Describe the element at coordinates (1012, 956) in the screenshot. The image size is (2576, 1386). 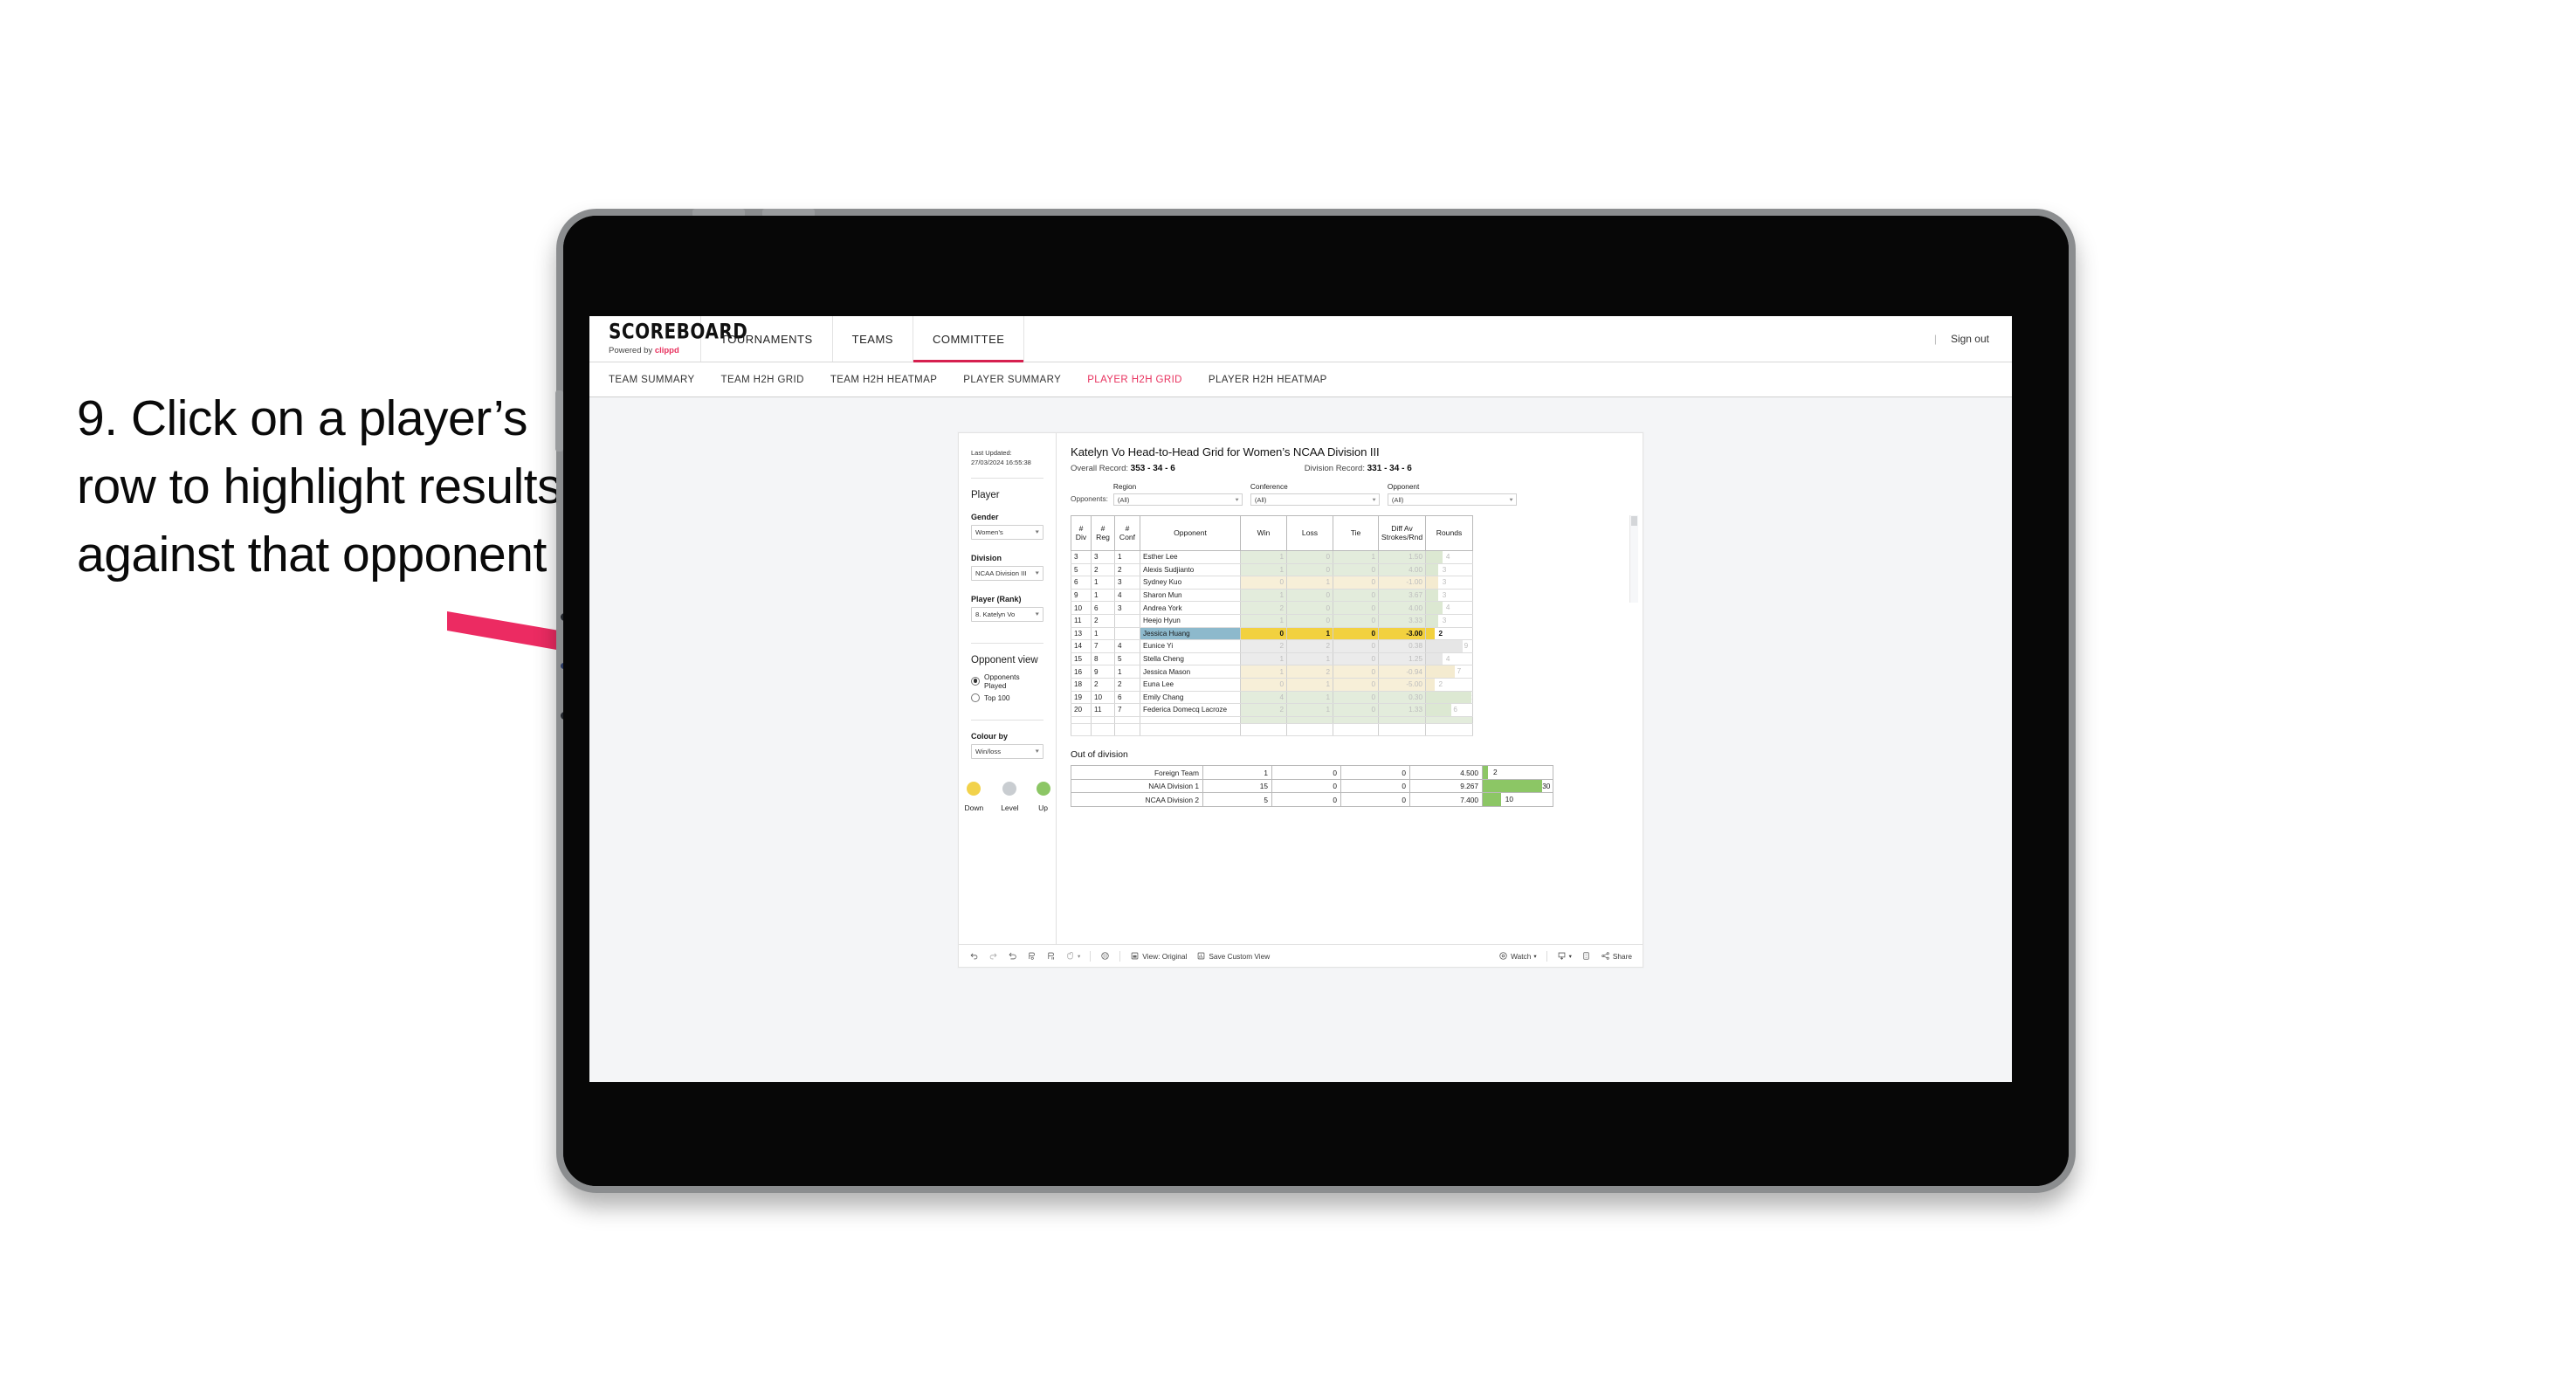
I see `revert-icon` at that location.